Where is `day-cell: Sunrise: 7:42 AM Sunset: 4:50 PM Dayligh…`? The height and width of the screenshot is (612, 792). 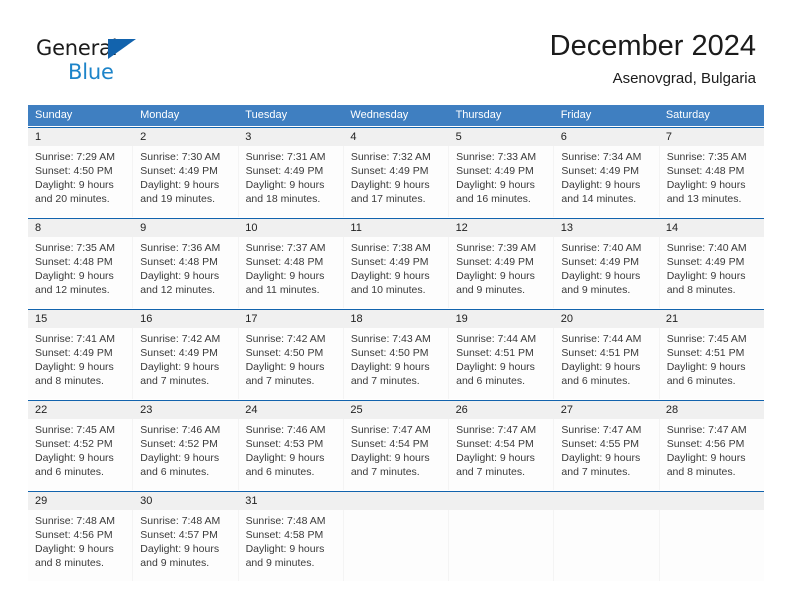
day-cell: Sunrise: 7:42 AM Sunset: 4:50 PM Dayligh… is located at coordinates (291, 363).